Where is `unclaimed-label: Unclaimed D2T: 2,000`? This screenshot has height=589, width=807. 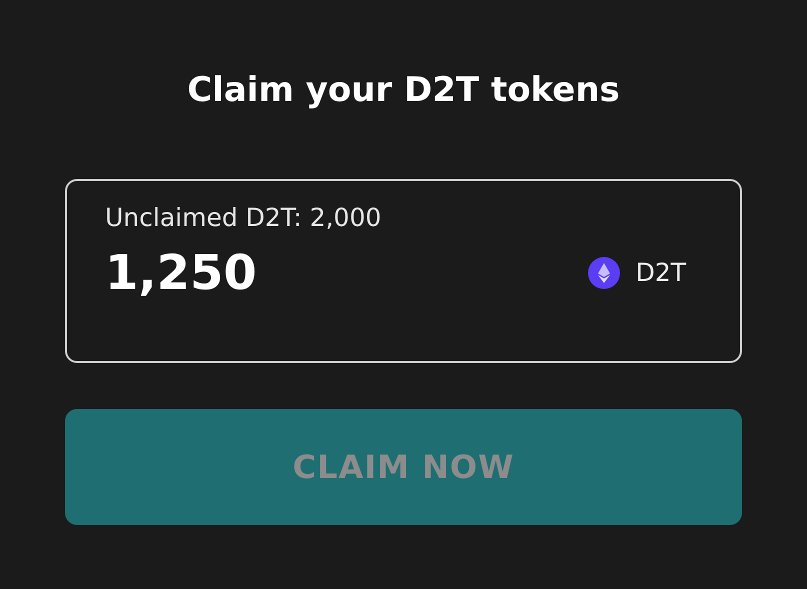 unclaimed-label: Unclaimed D2T: 2,000 is located at coordinates (243, 217).